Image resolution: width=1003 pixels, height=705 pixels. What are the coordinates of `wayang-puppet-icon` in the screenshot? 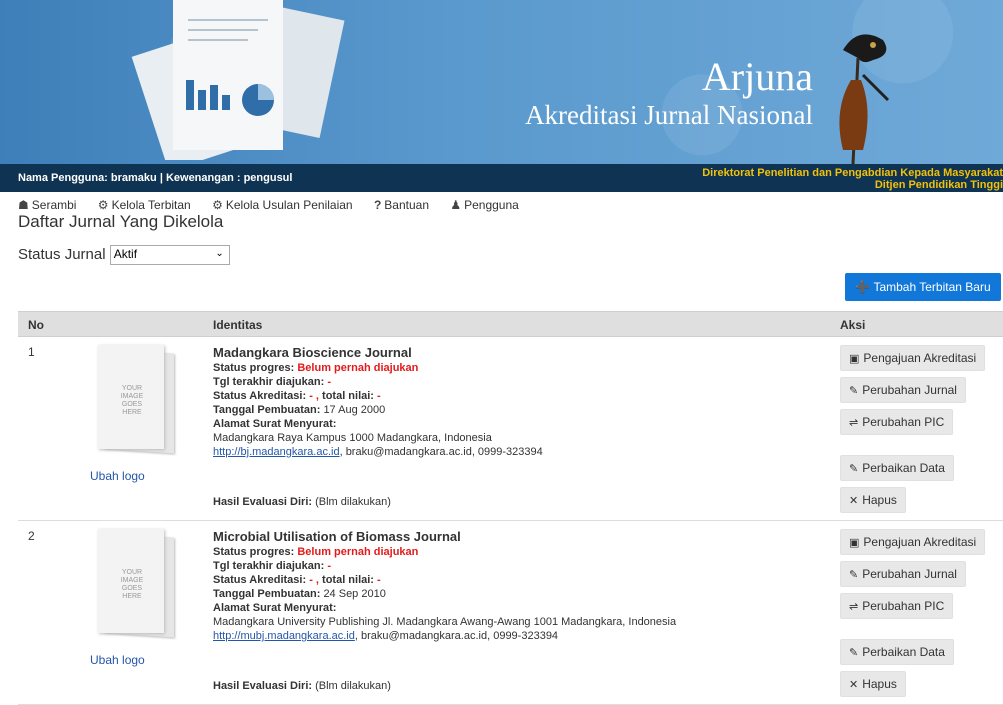 It's located at (864, 99).